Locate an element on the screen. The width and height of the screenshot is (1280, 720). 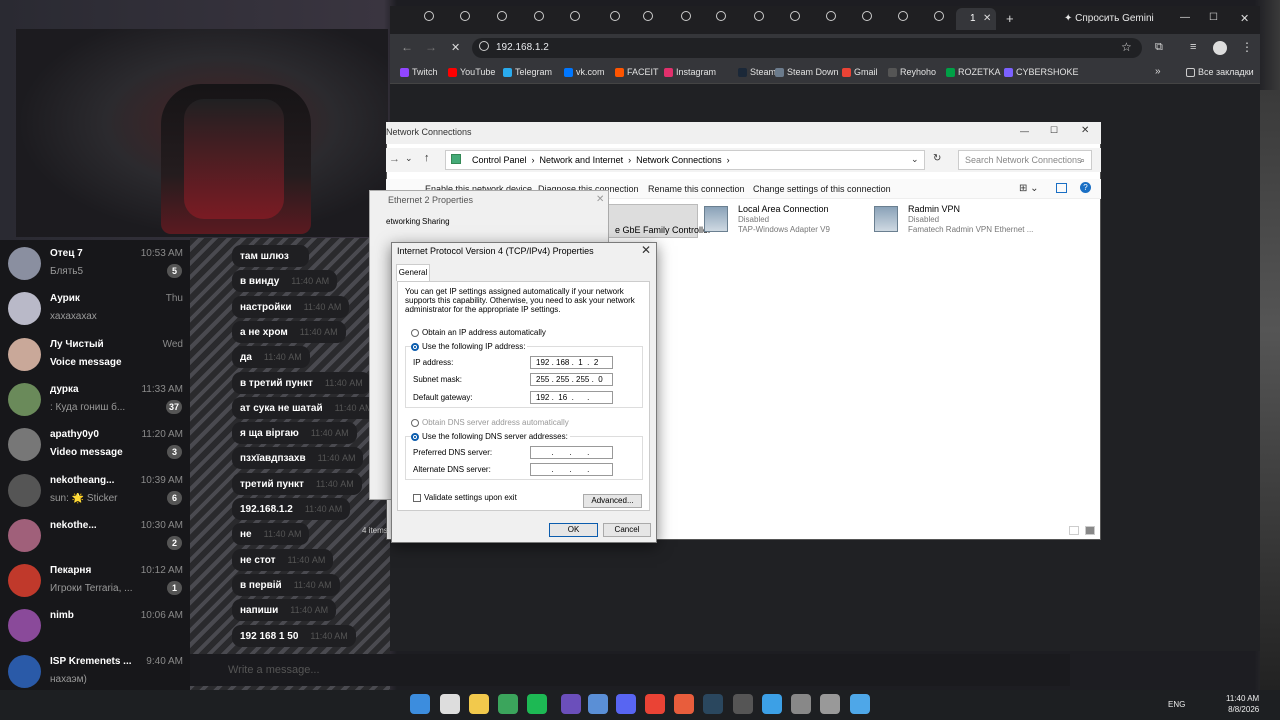
explorer-minimize-icon: — is located at coordinates (1024, 131).